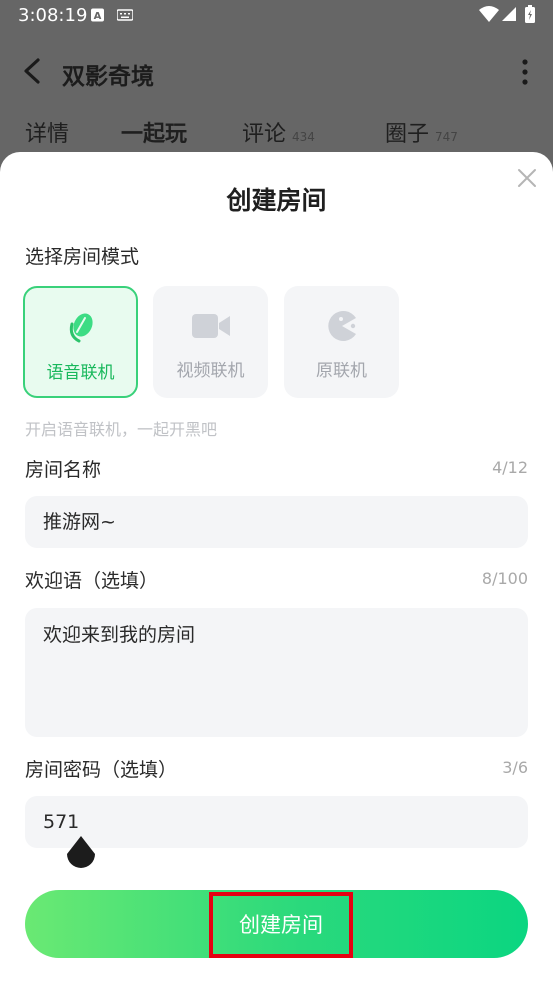 This screenshot has height=984, width=553. Describe the element at coordinates (125, 15) in the screenshot. I see `keyboard-icon` at that location.